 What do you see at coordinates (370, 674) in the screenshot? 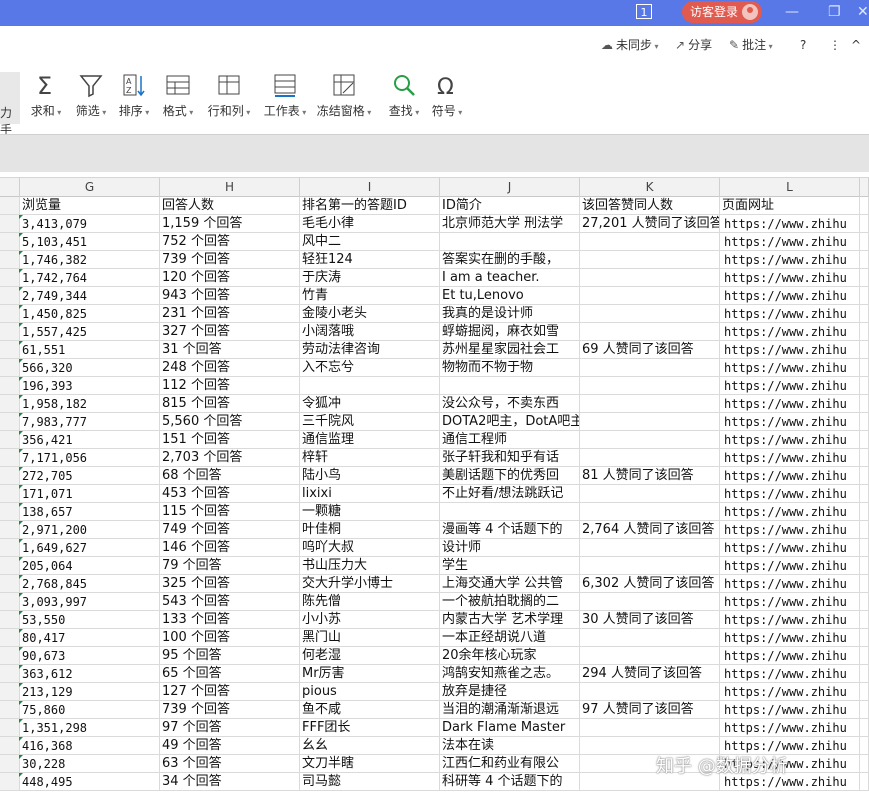
I see `cell-i: Mr厉害` at bounding box center [370, 674].